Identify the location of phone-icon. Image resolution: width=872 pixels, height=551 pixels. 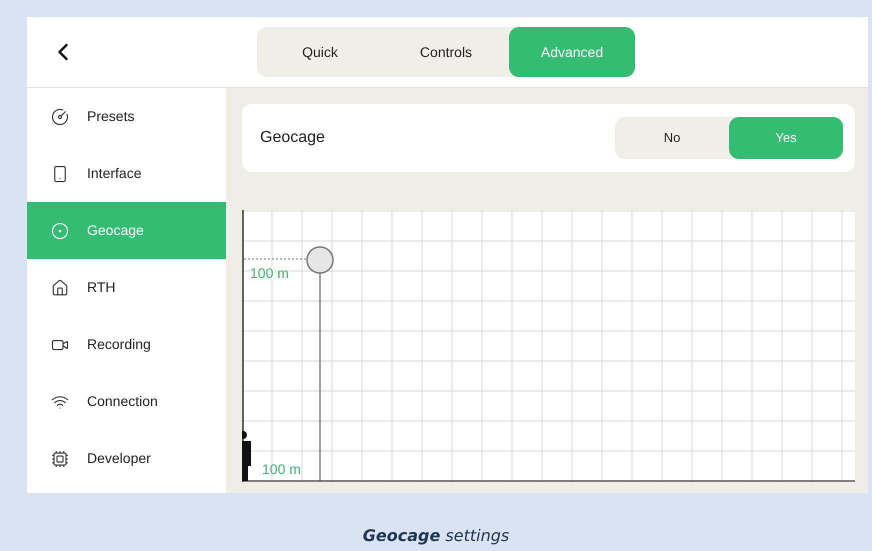
(60, 173).